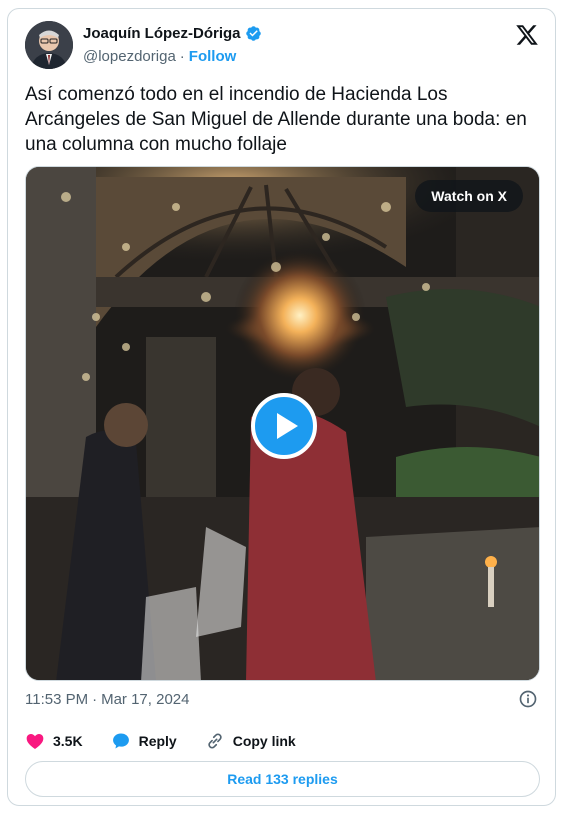 The image size is (568, 816). Describe the element at coordinates (68, 741) in the screenshot. I see `like-count: 3.5K` at that location.